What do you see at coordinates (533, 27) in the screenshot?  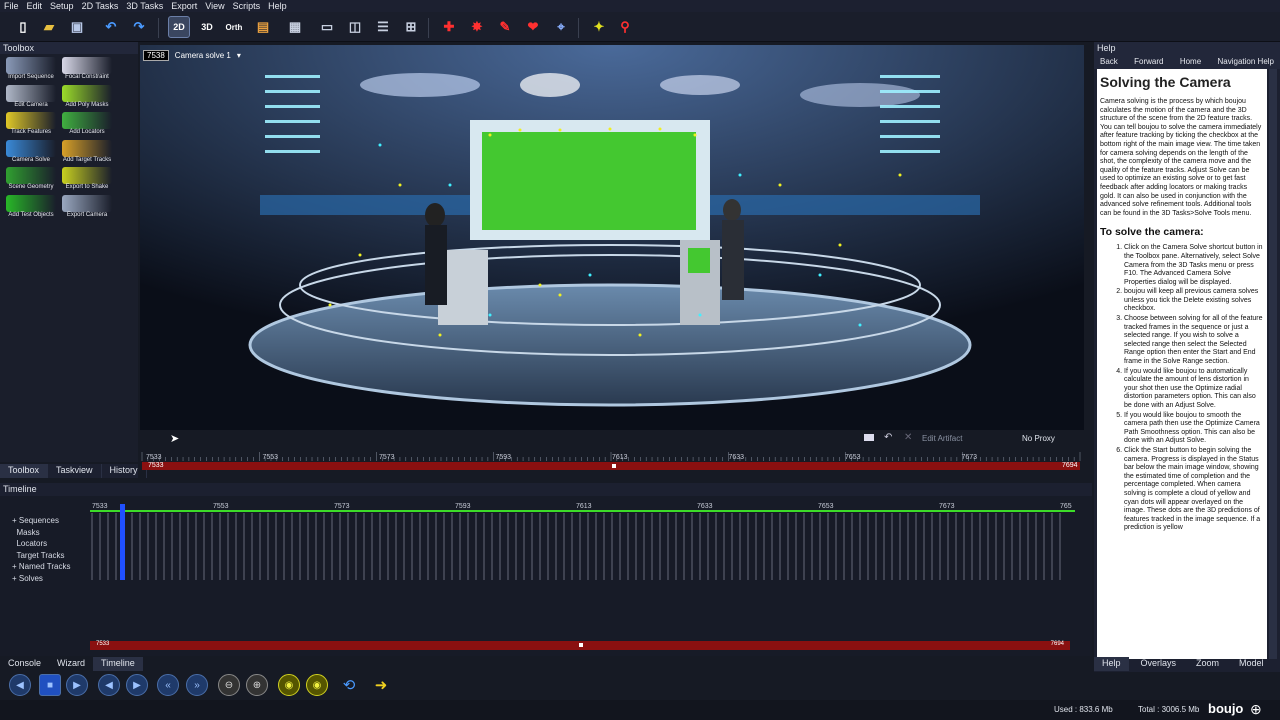 I see `tool-4-icon: ❤` at bounding box center [533, 27].